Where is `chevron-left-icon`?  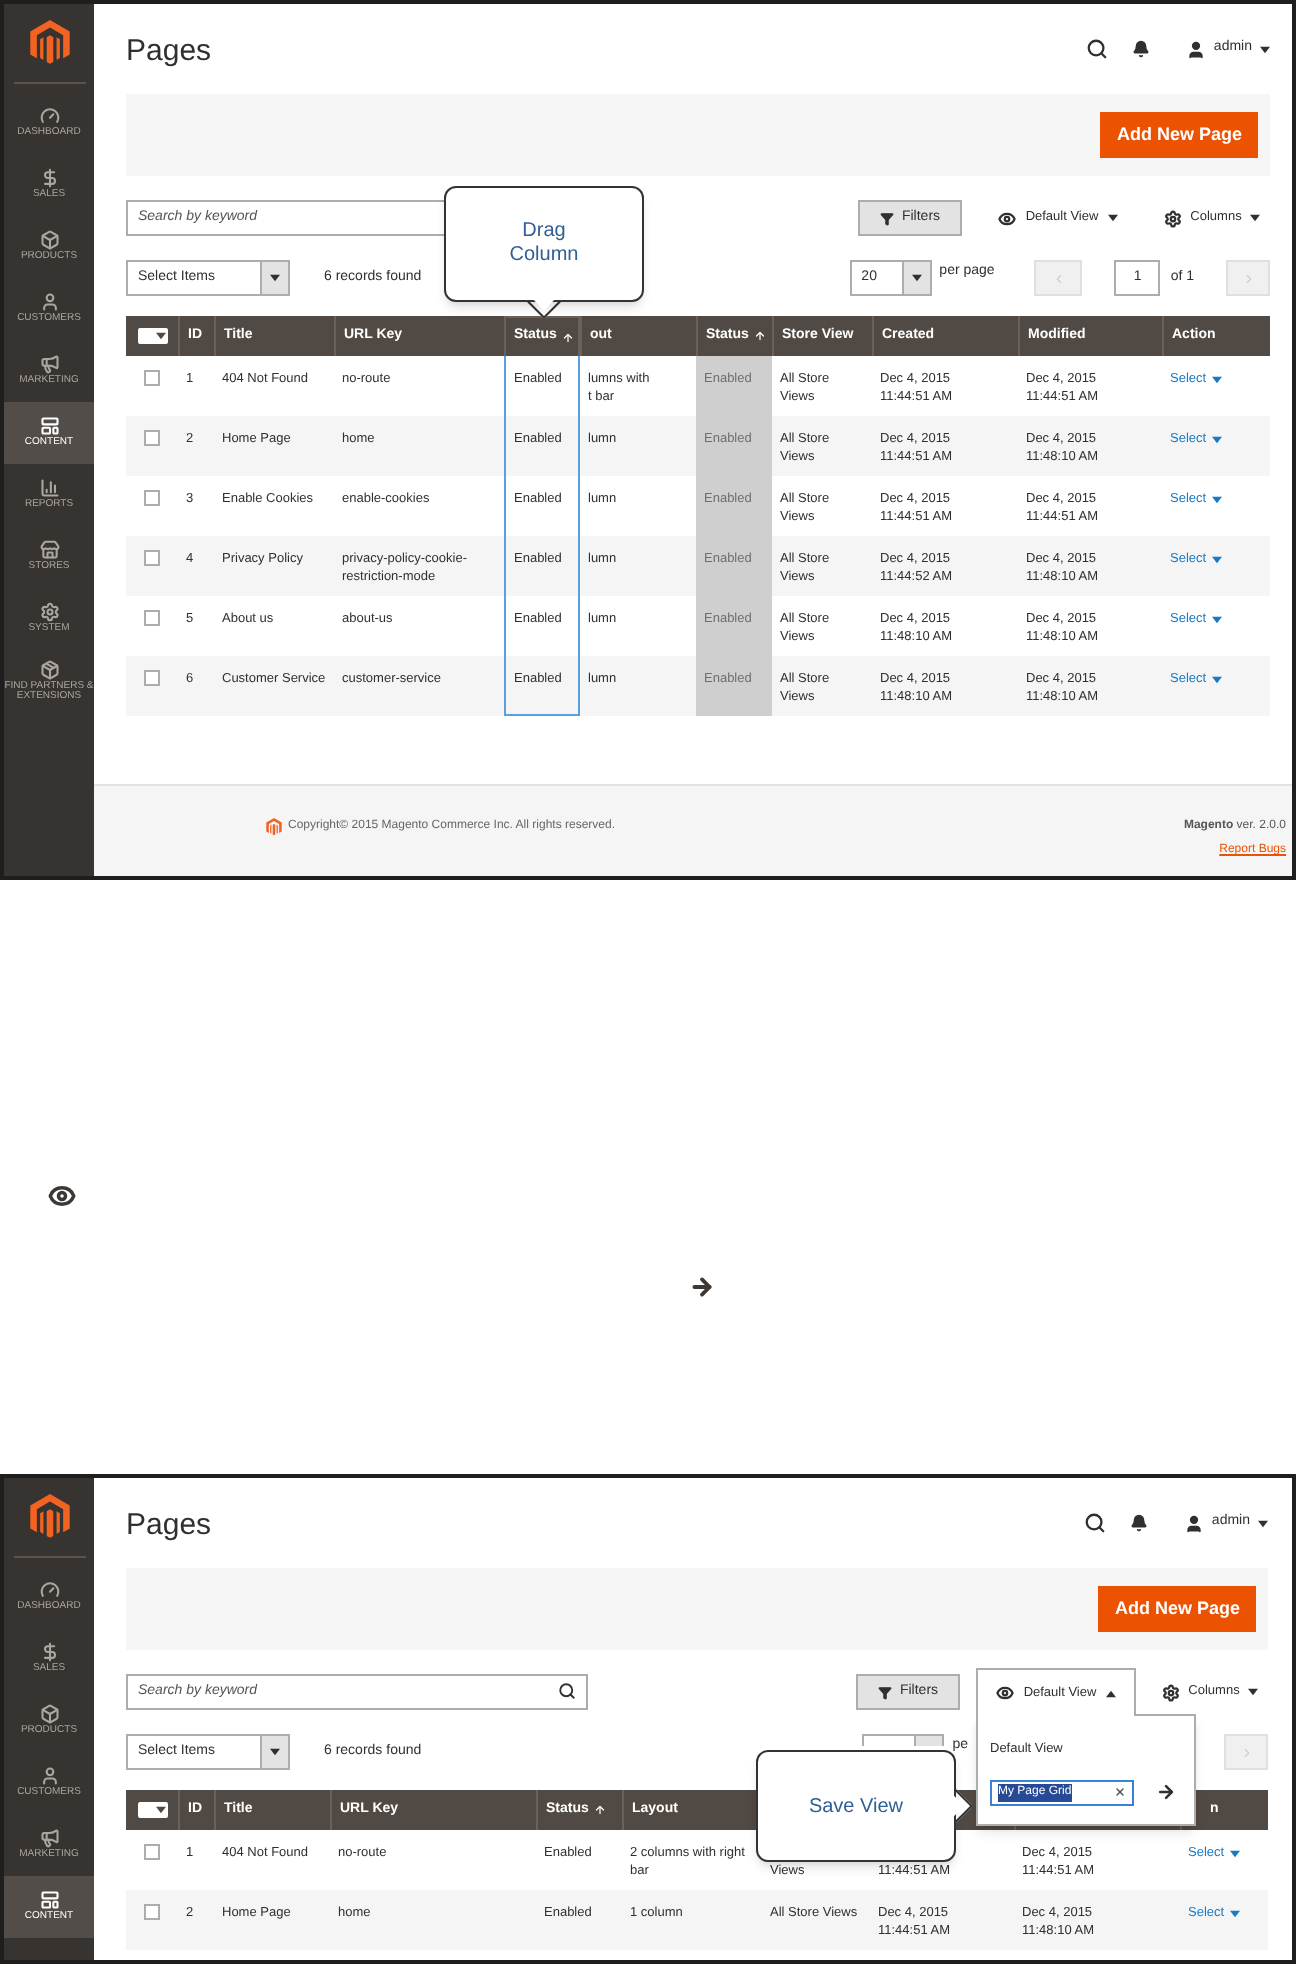
chevron-left-icon is located at coordinates (1058, 278).